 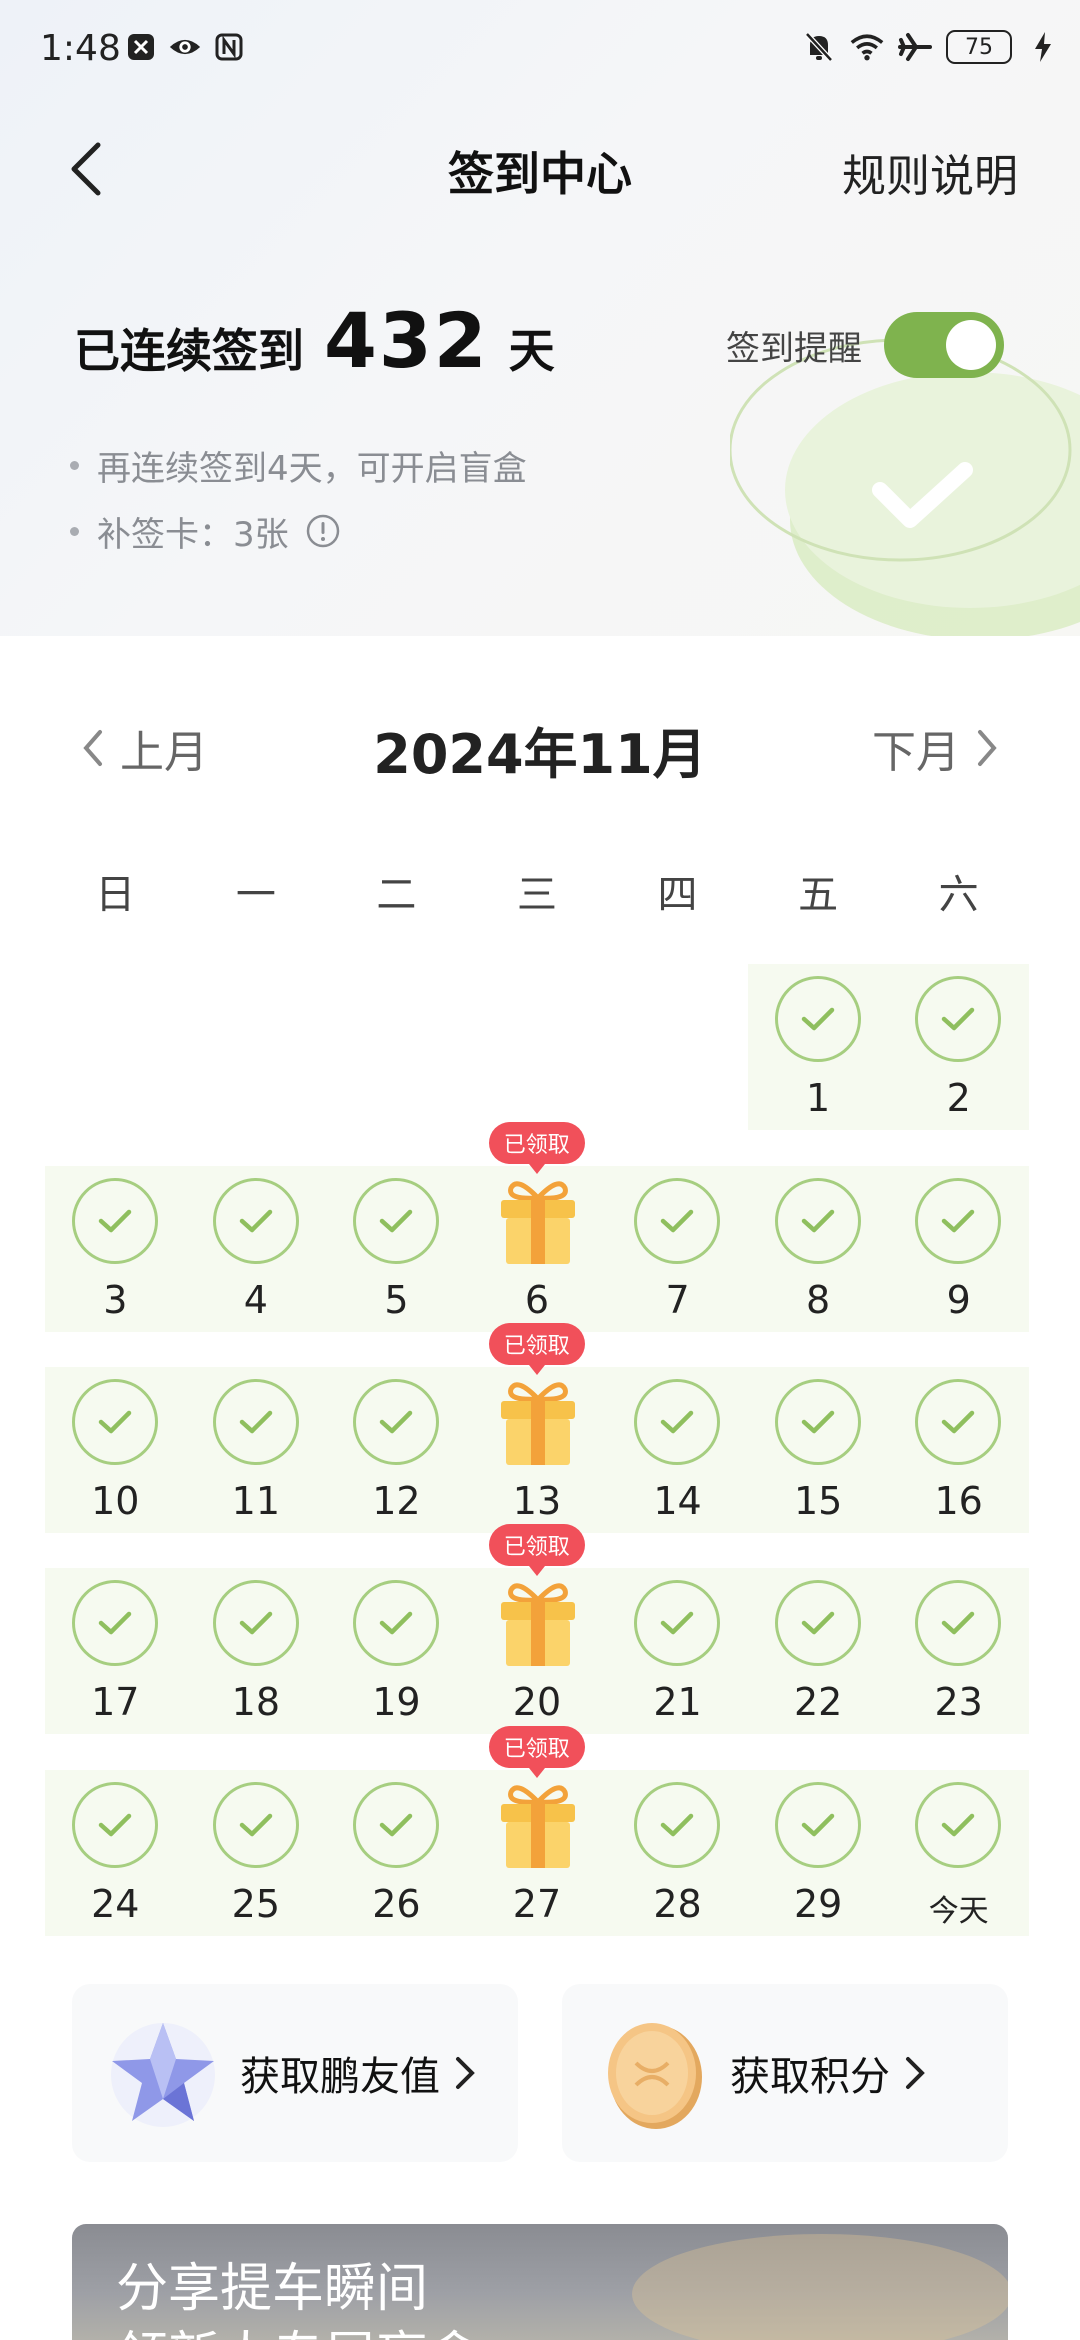 I want to click on day-number: 22, so click(x=818, y=1702).